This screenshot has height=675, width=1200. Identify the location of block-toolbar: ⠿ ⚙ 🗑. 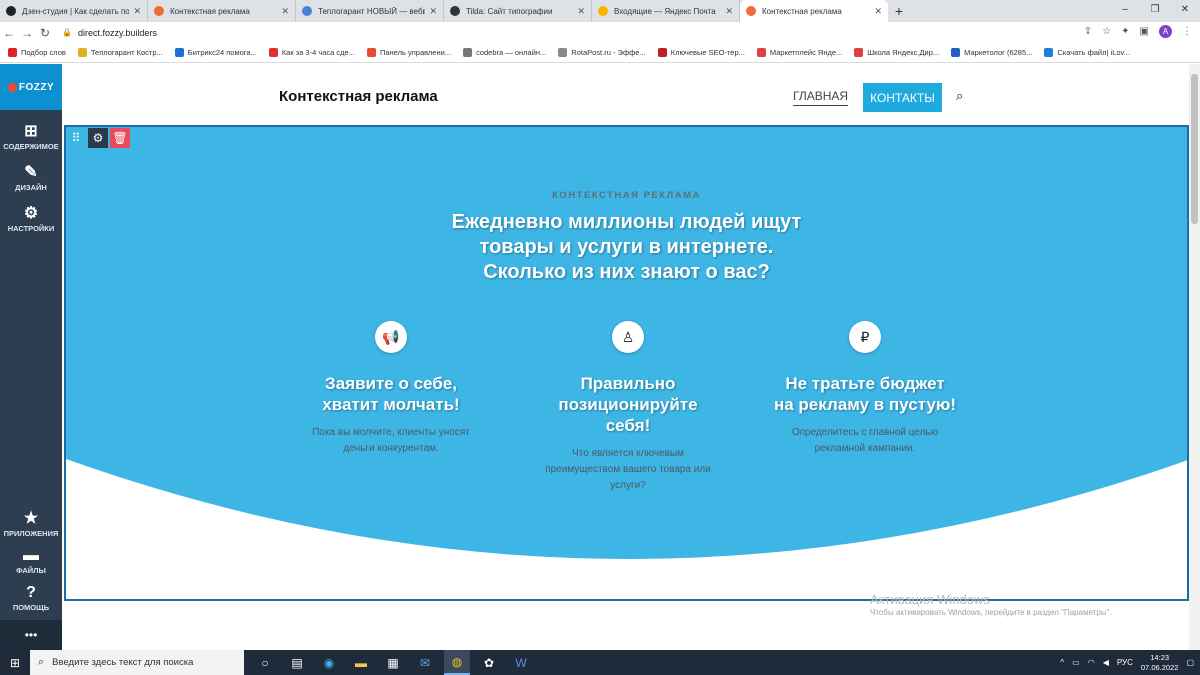
(98, 138).